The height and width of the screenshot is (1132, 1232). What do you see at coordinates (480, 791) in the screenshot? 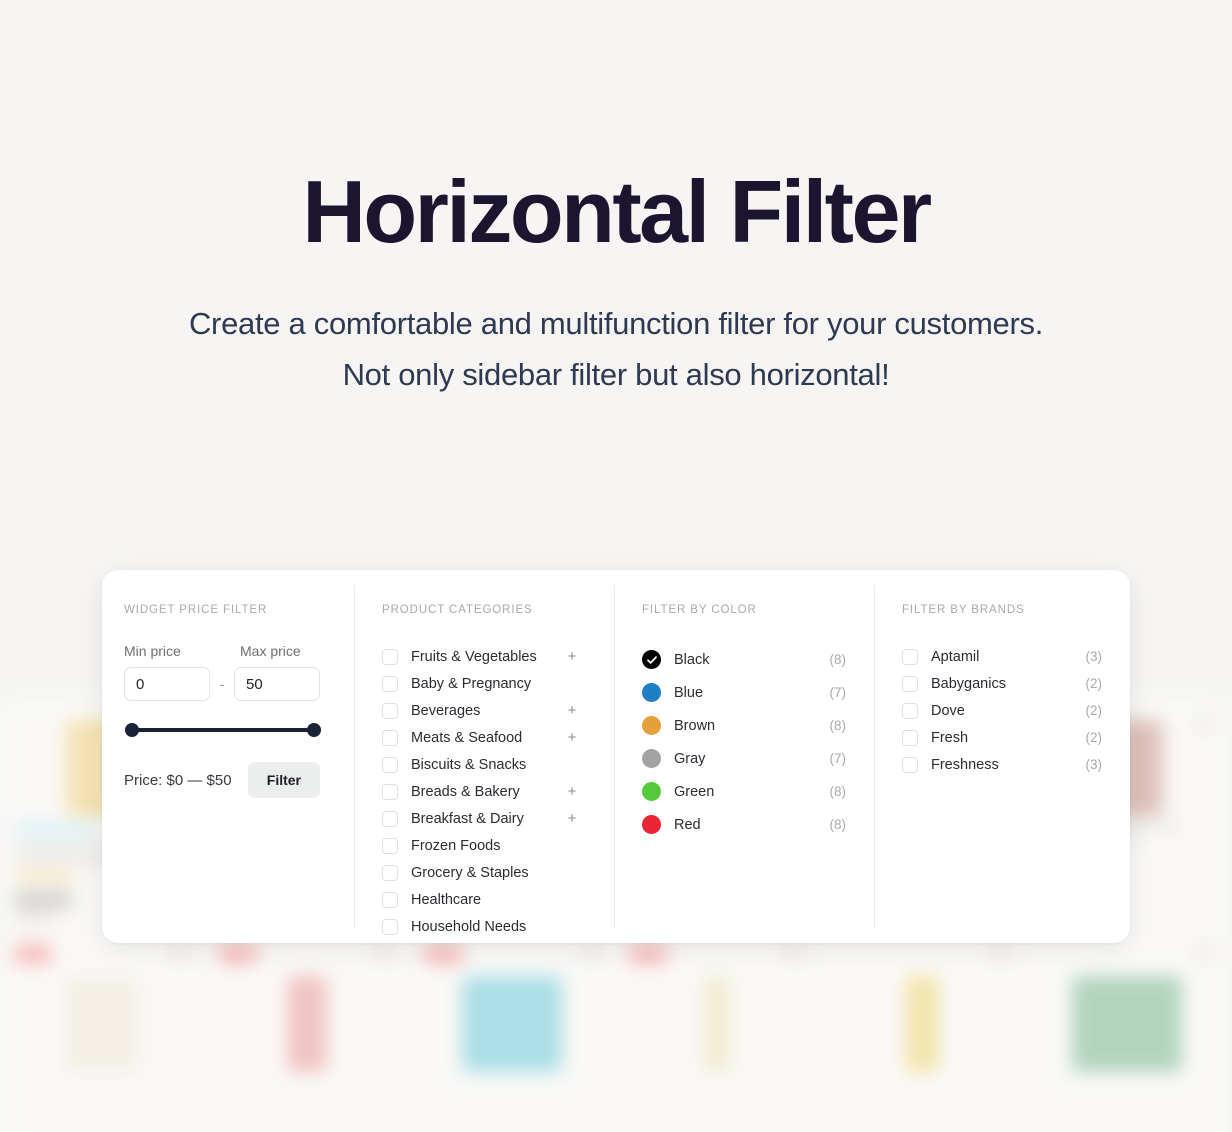
I see `category-row: Breads & Bakery +` at bounding box center [480, 791].